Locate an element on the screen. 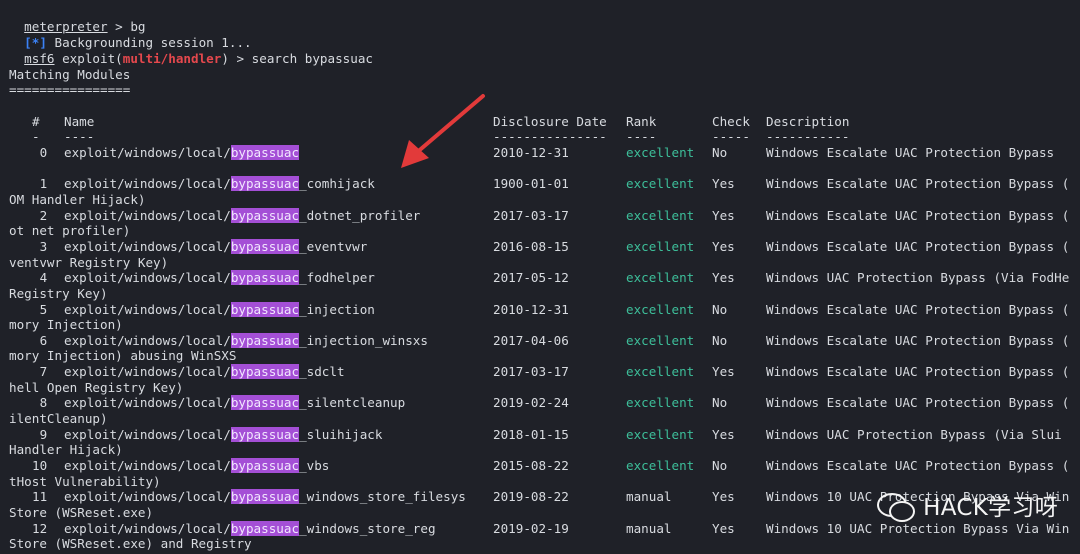  row-num: 5 is located at coordinates (43, 309).